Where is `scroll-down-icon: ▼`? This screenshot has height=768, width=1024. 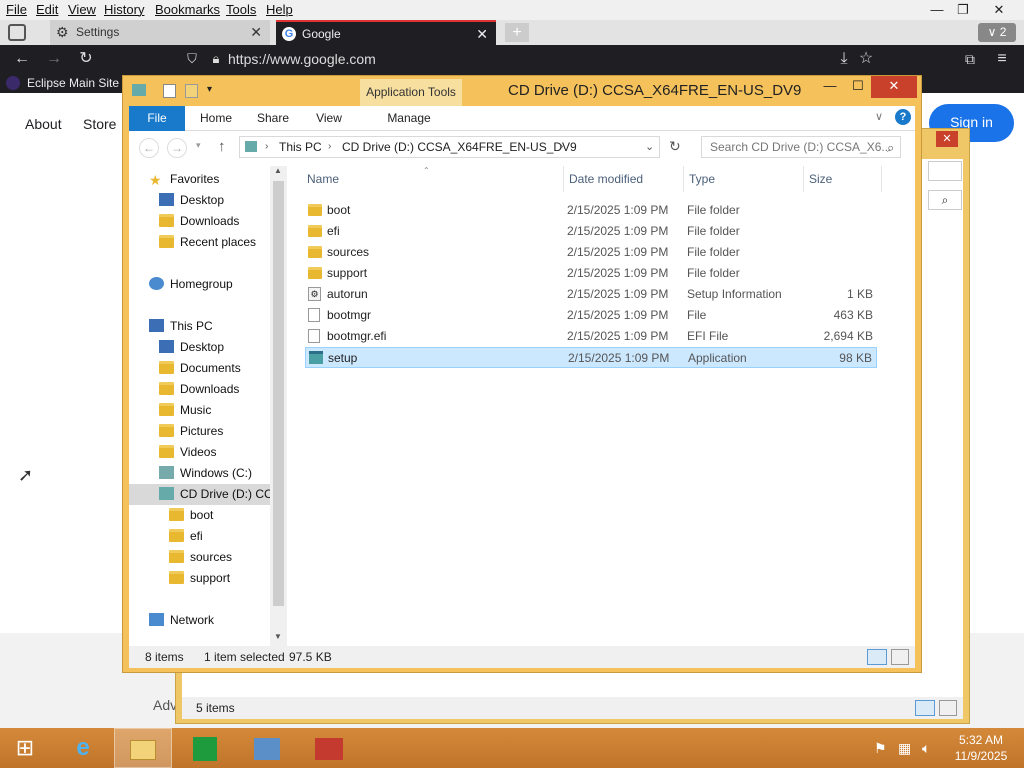 scroll-down-icon: ▼ is located at coordinates (278, 636).